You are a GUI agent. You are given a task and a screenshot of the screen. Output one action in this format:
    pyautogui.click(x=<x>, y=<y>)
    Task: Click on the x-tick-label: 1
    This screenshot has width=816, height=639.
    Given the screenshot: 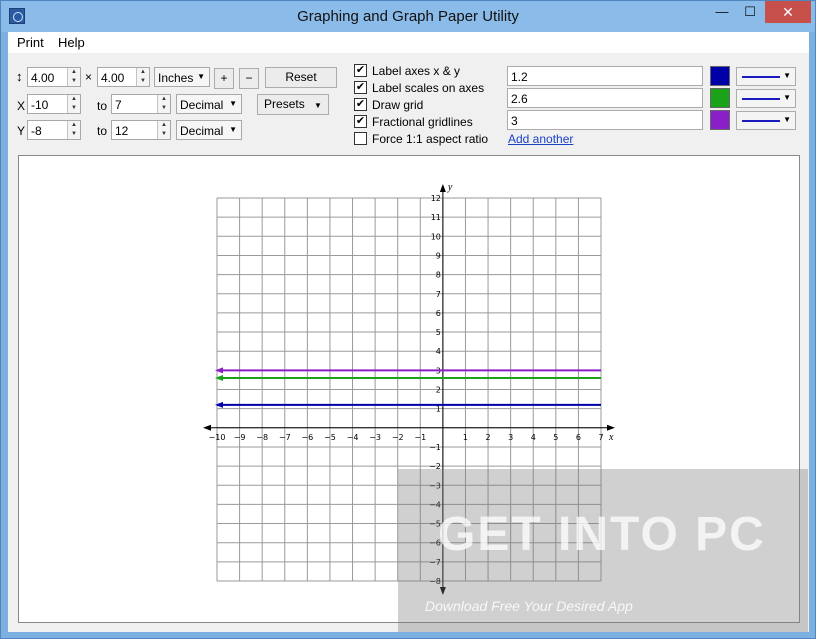 What is the action you would take?
    pyautogui.click(x=465, y=437)
    